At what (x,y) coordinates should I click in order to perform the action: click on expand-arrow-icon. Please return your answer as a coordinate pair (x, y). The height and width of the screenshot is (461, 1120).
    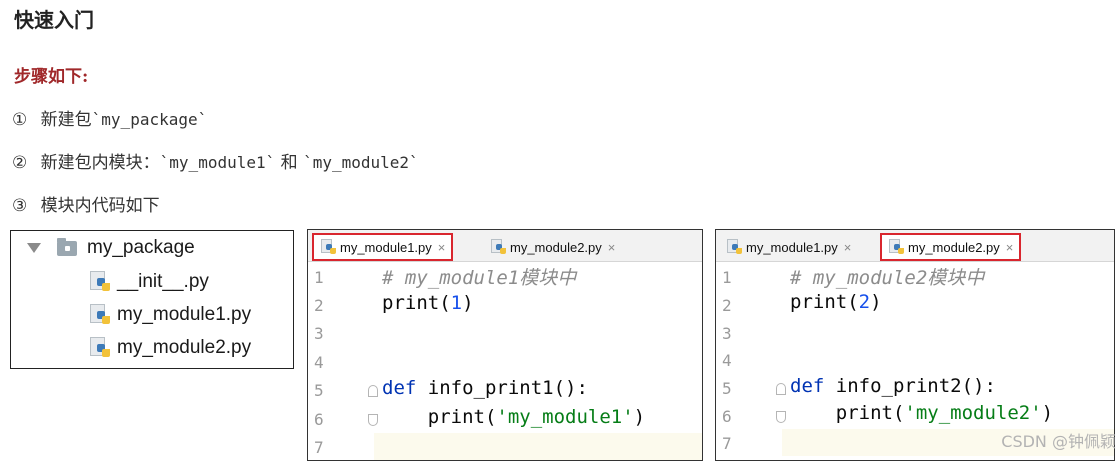
    Looking at the image, I should click on (34, 248).